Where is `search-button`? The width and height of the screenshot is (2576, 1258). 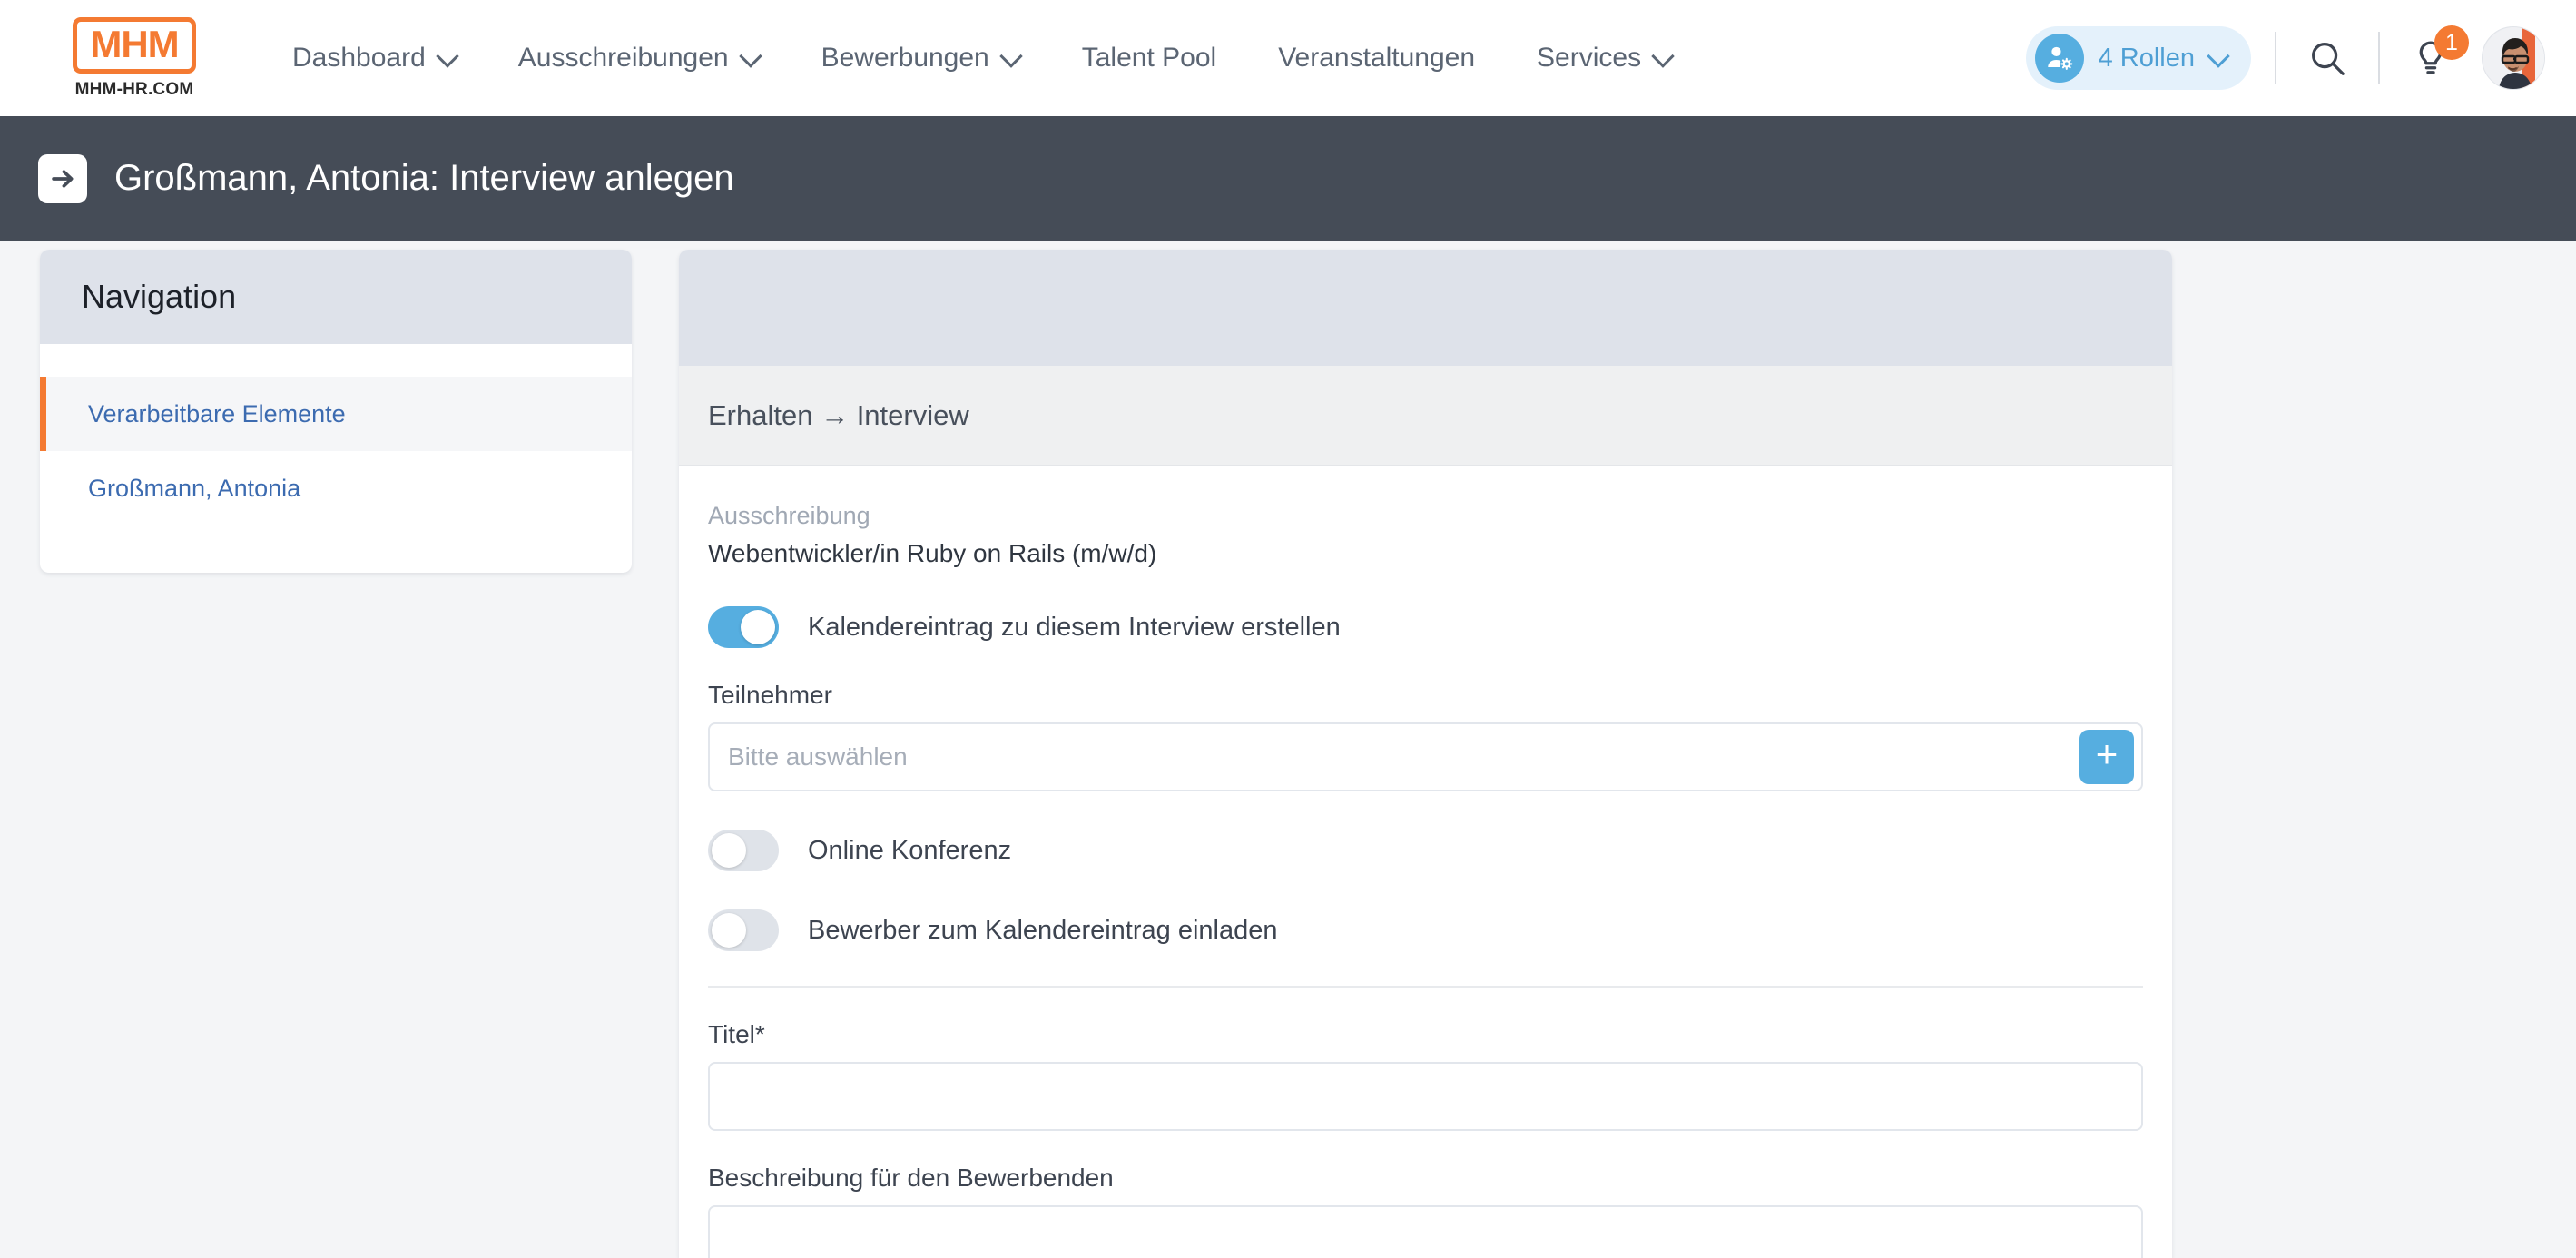
search-button is located at coordinates (2327, 58).